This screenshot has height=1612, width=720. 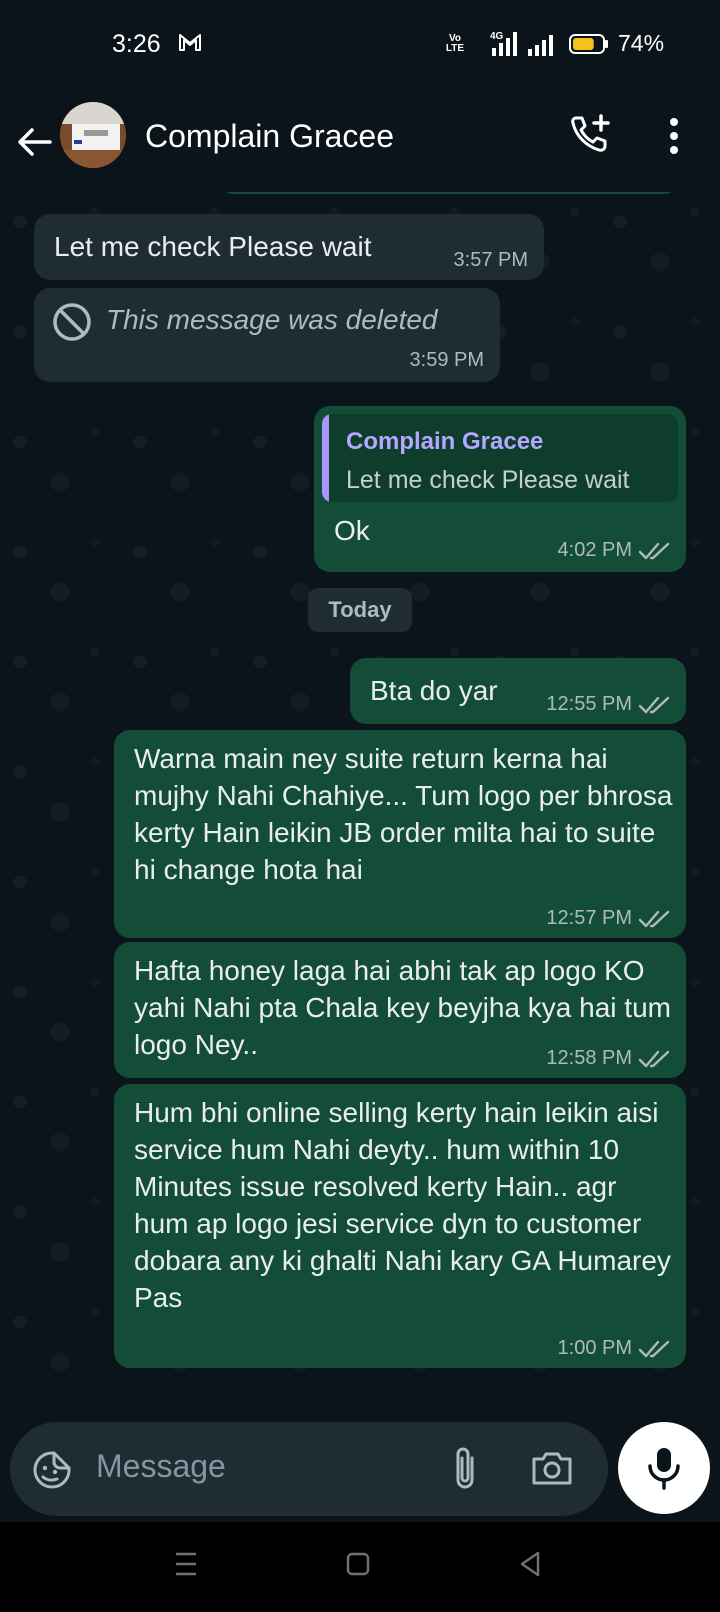 I want to click on message-bubble-deleted: This message was deleted 3:59 PM, so click(x=267, y=335).